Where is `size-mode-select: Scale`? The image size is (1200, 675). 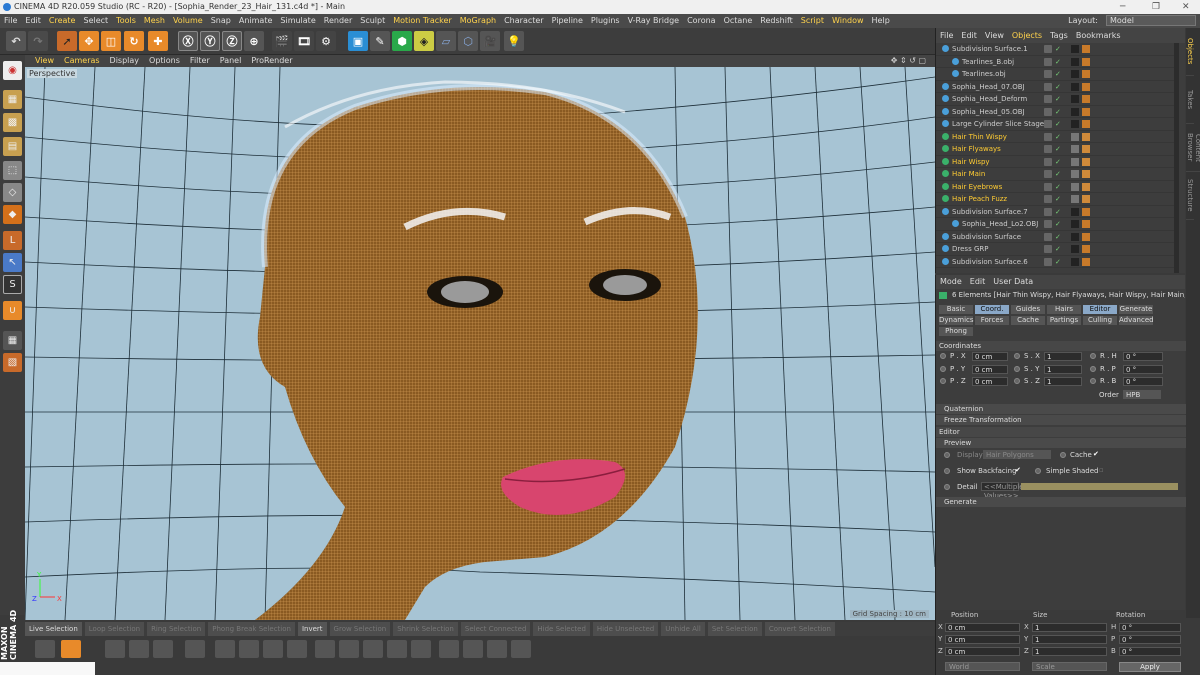 size-mode-select: Scale is located at coordinates (1069, 666).